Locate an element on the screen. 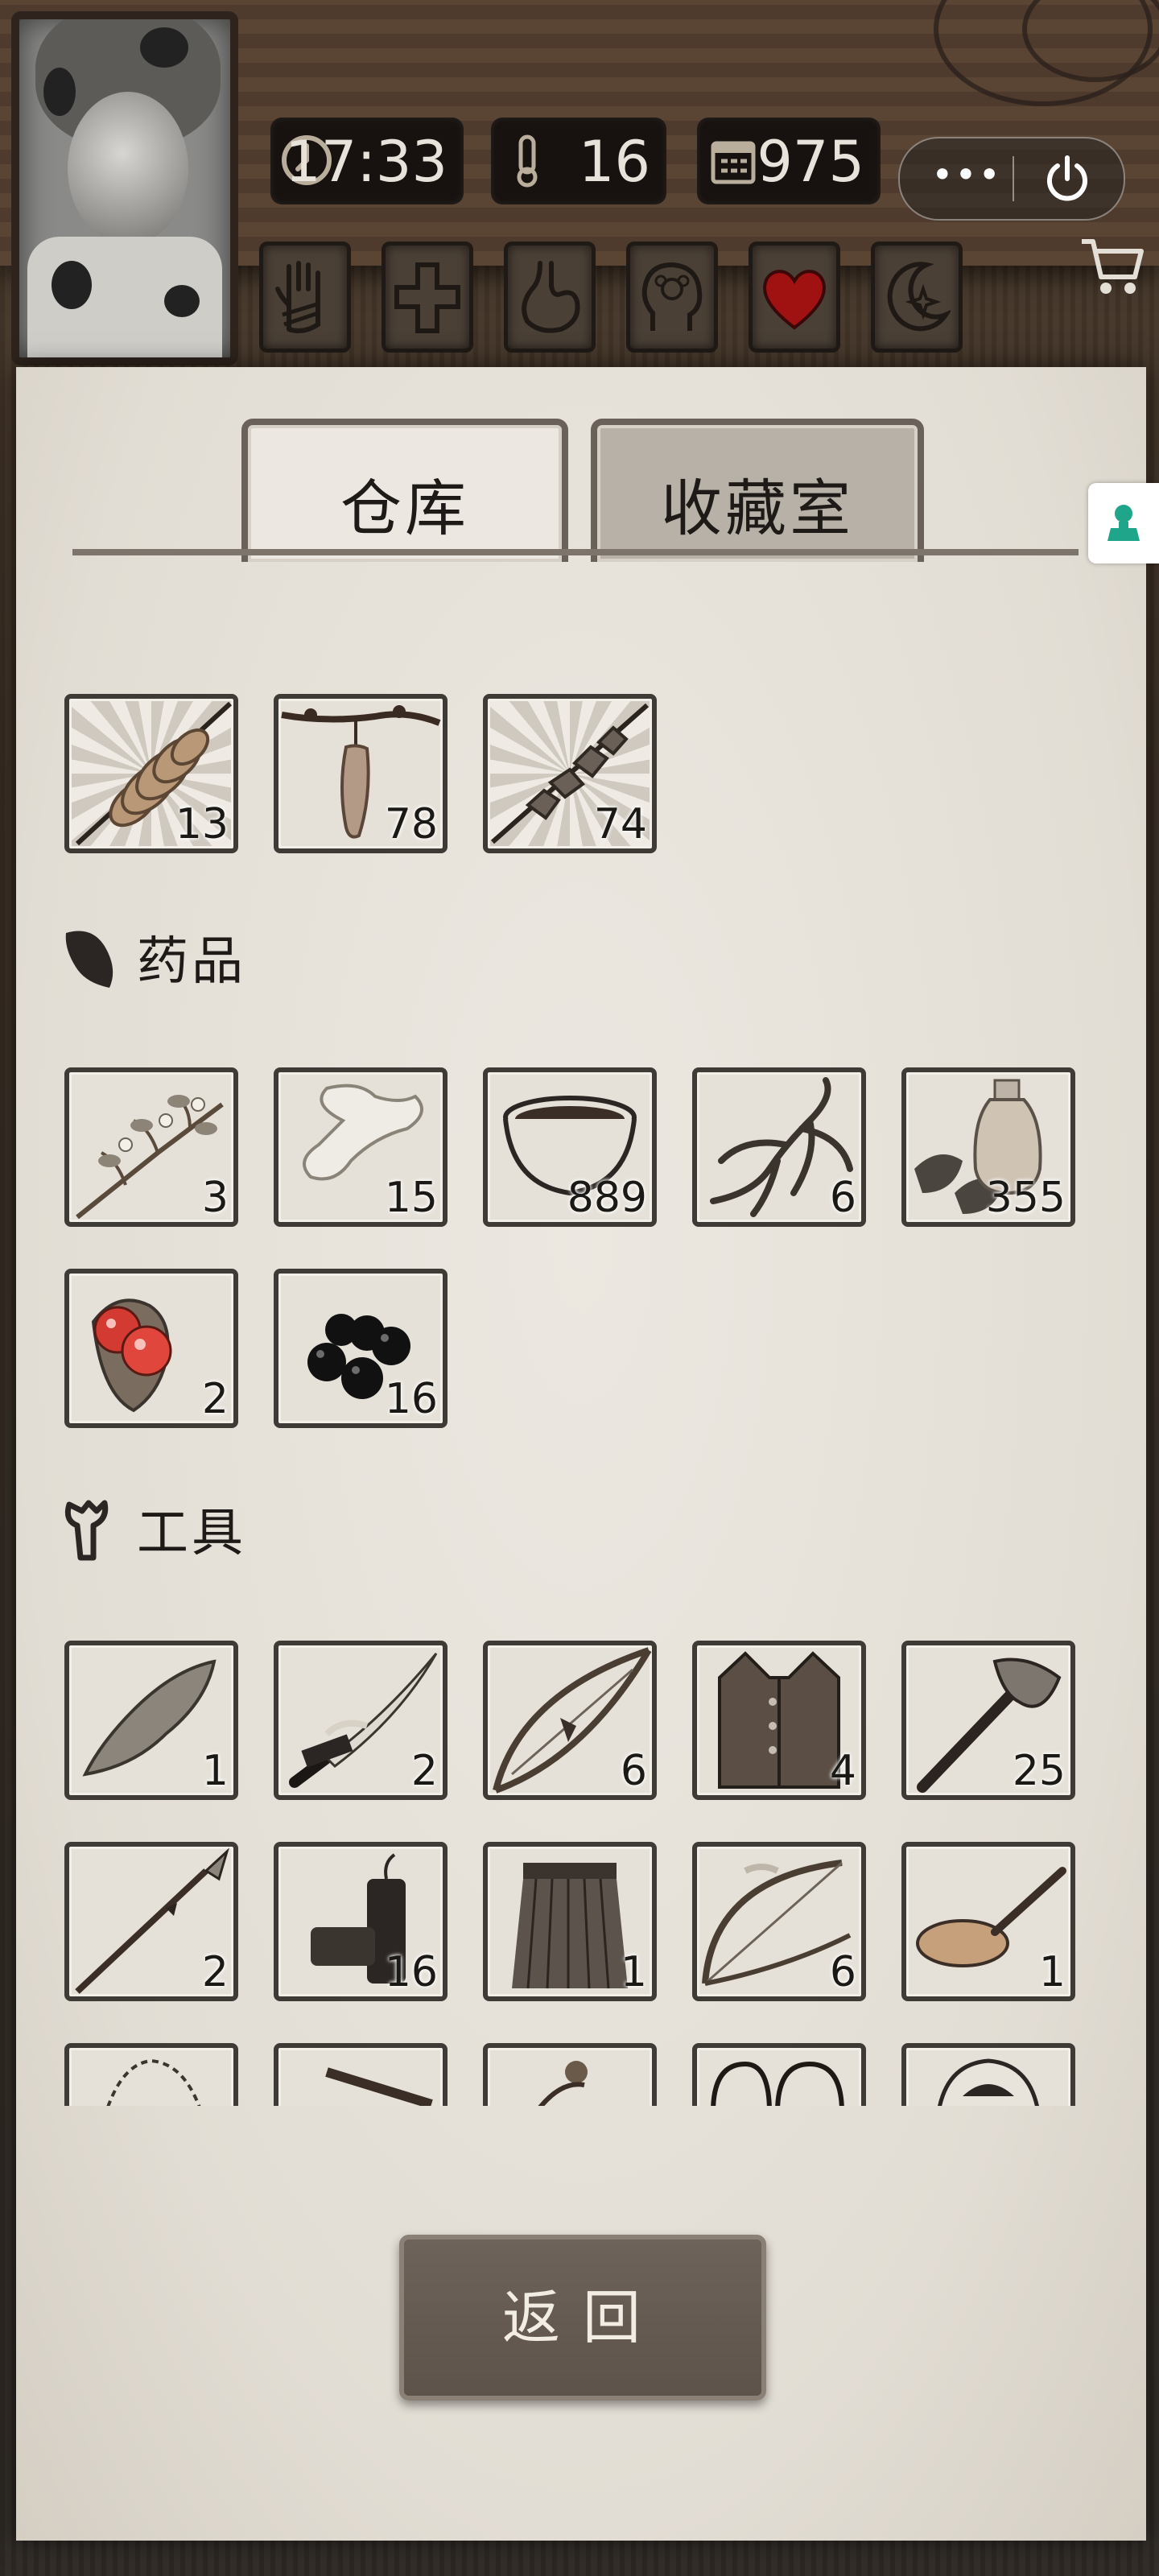  whip-icon is located at coordinates (777, 2083).